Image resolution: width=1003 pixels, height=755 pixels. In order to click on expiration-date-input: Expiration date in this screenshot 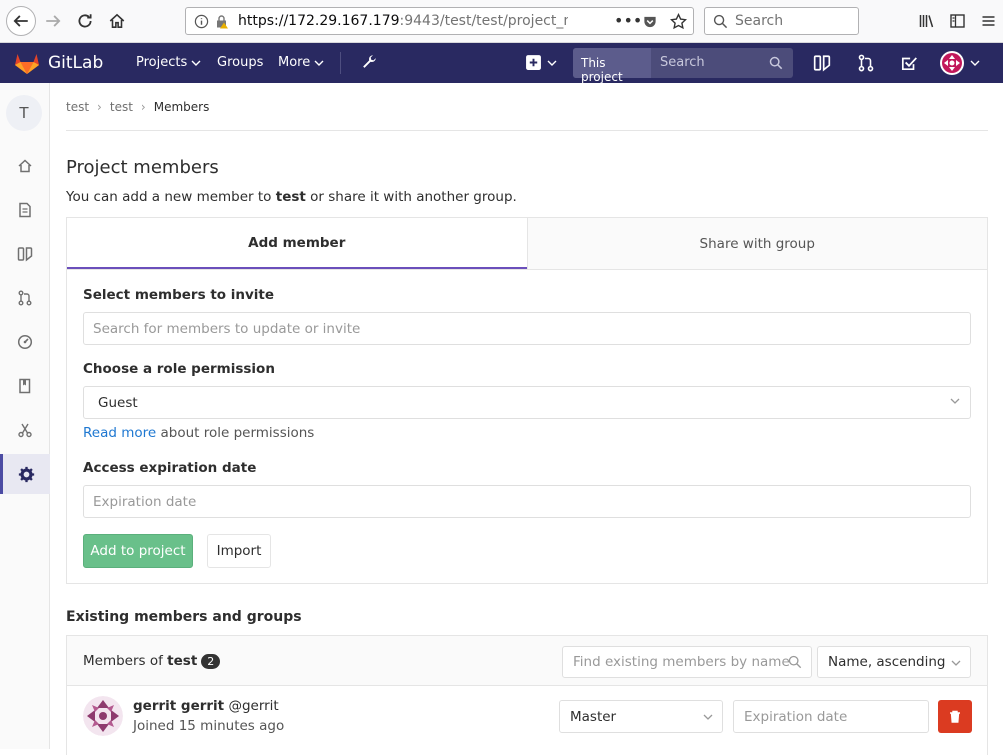, I will do `click(527, 501)`.